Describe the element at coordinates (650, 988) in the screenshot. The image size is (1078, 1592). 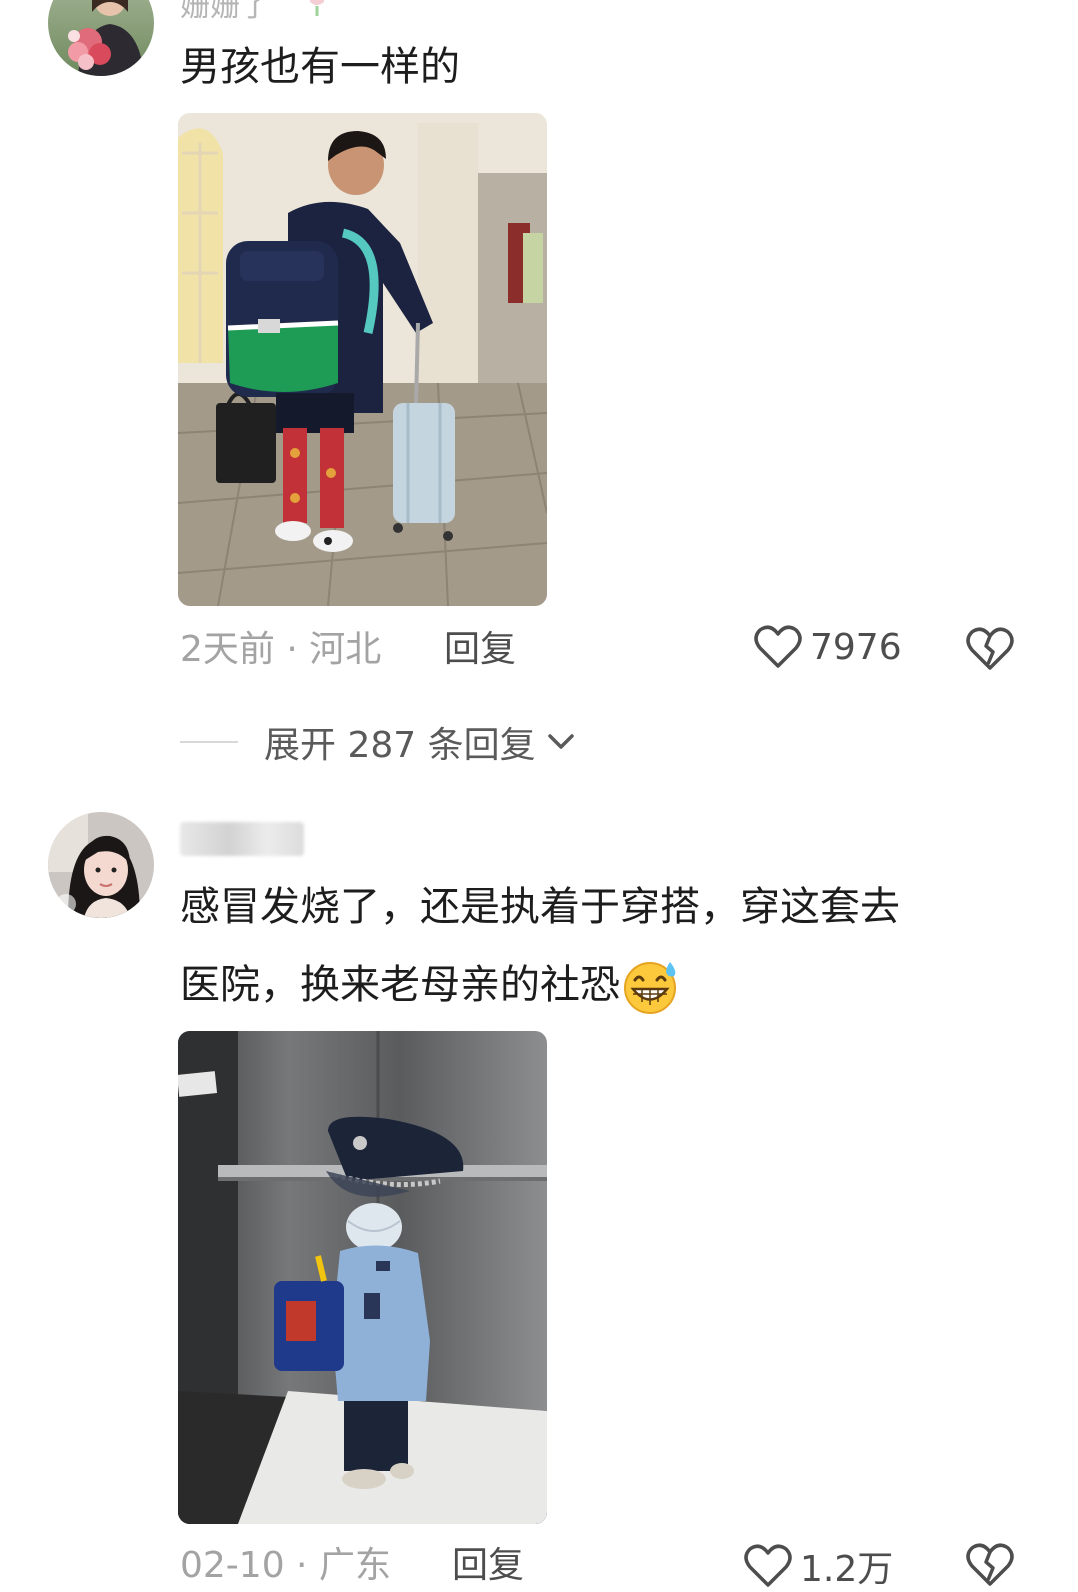
I see `grinning-sweat-emoji` at that location.